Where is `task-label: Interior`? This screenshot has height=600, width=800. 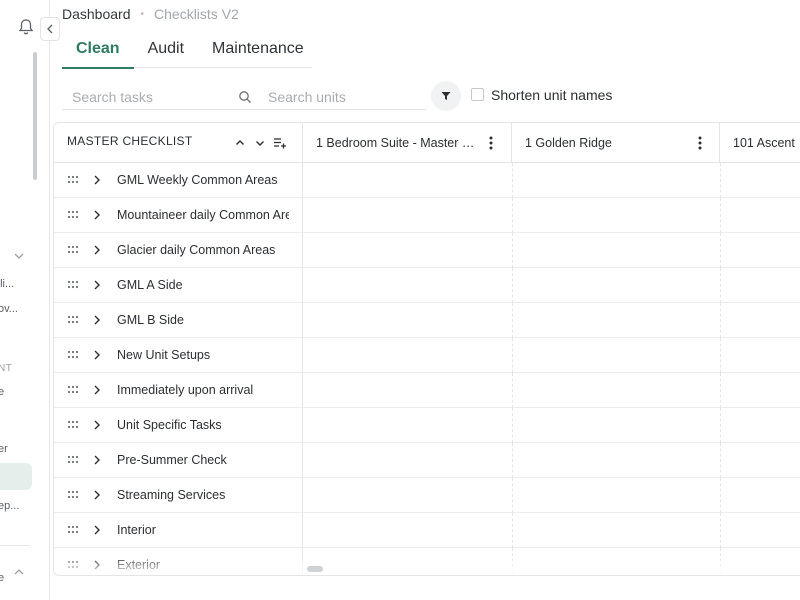 task-label: Interior is located at coordinates (136, 530).